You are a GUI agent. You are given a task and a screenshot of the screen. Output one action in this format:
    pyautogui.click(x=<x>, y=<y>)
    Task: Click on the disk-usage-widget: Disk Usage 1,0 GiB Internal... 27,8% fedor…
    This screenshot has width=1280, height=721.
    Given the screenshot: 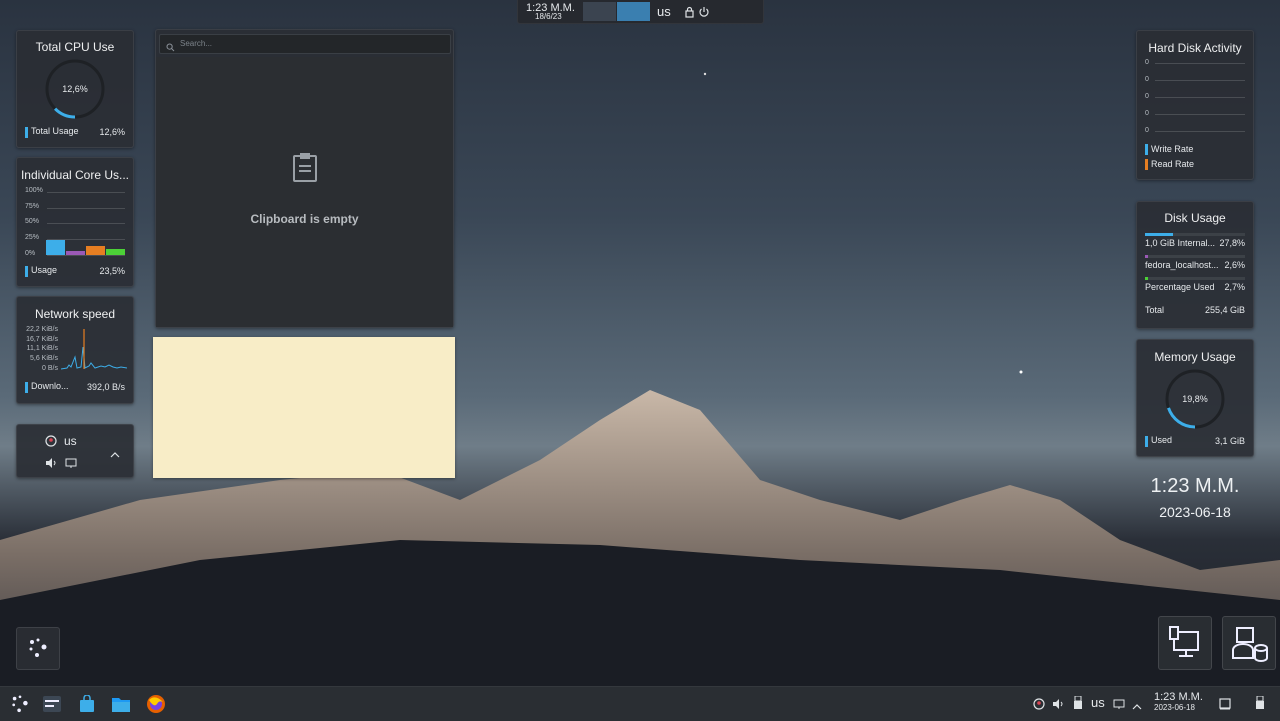 What is the action you would take?
    pyautogui.click(x=1195, y=265)
    